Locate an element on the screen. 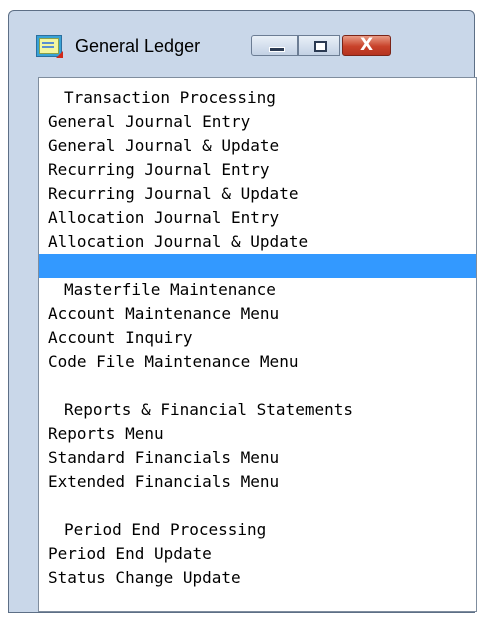  minimize-icon is located at coordinates (277, 49).